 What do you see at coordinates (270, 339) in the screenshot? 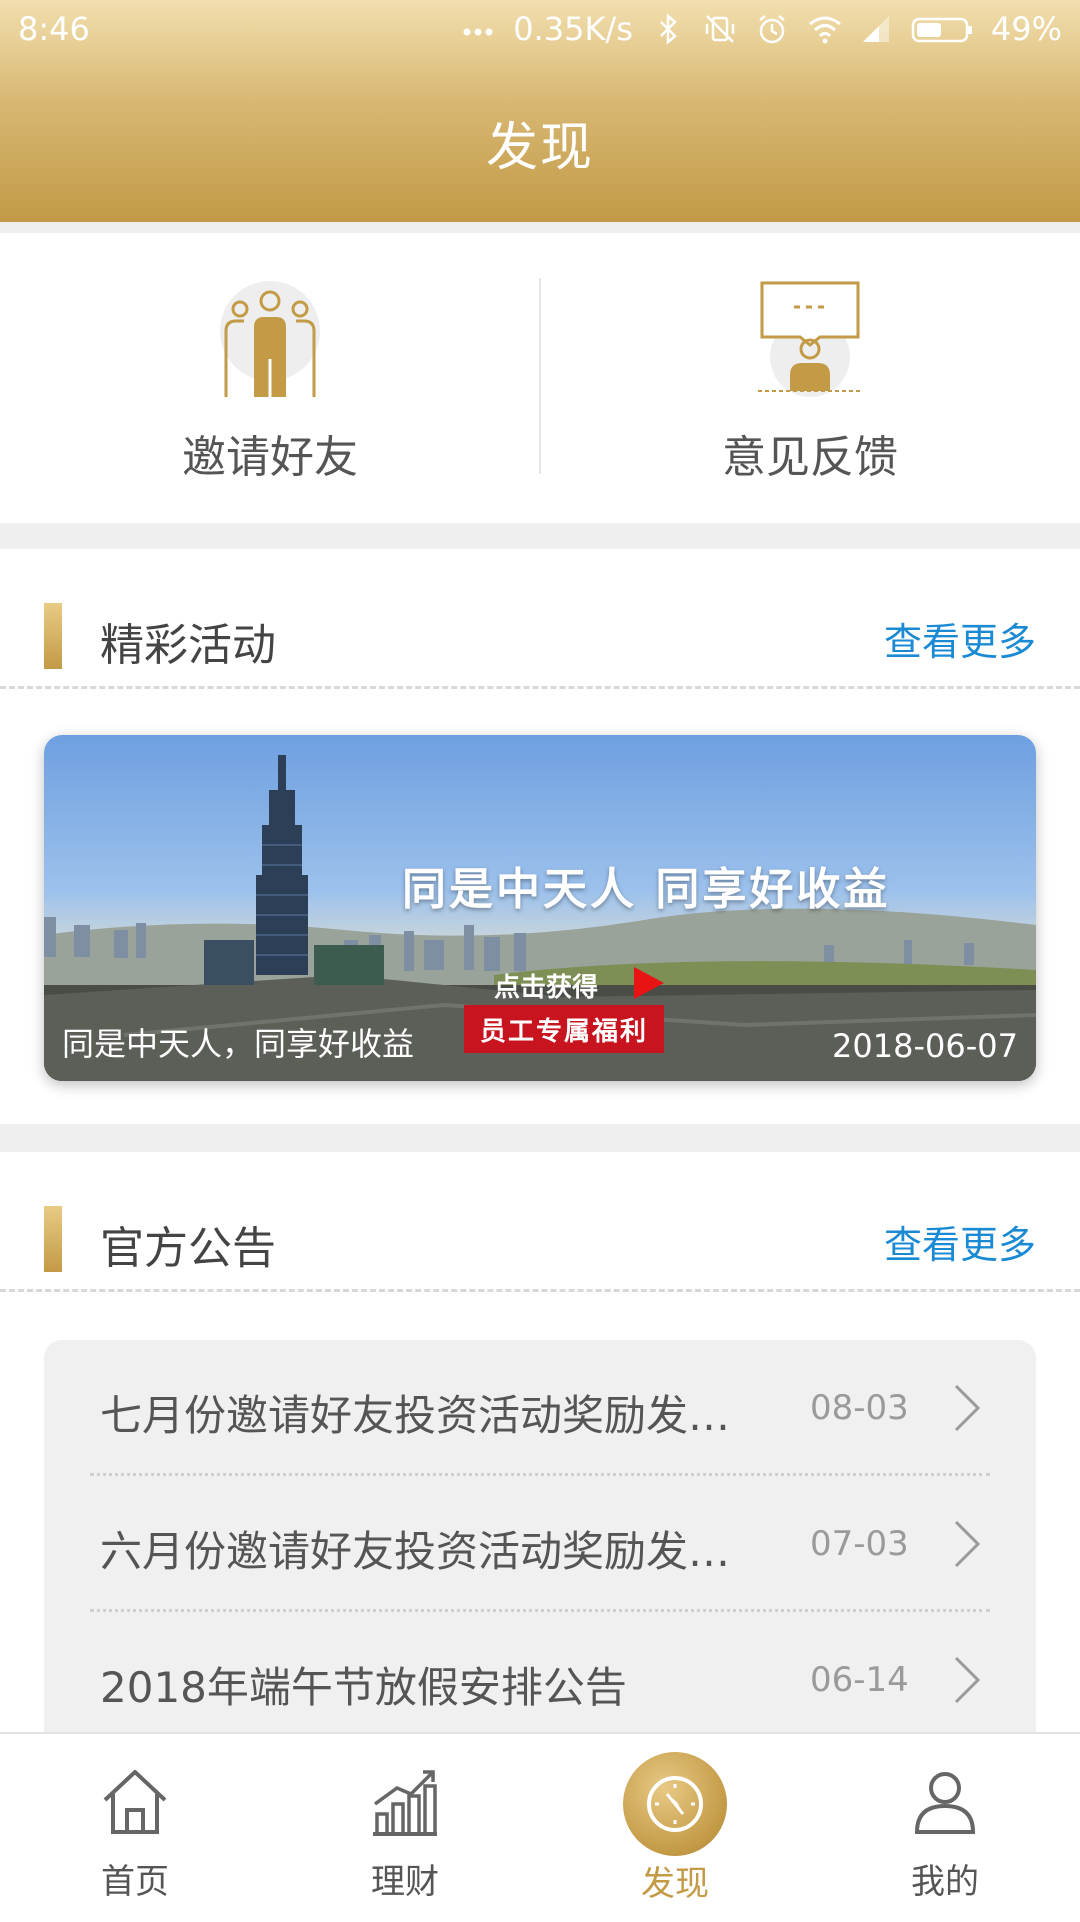
I see `invite-friends-icon` at bounding box center [270, 339].